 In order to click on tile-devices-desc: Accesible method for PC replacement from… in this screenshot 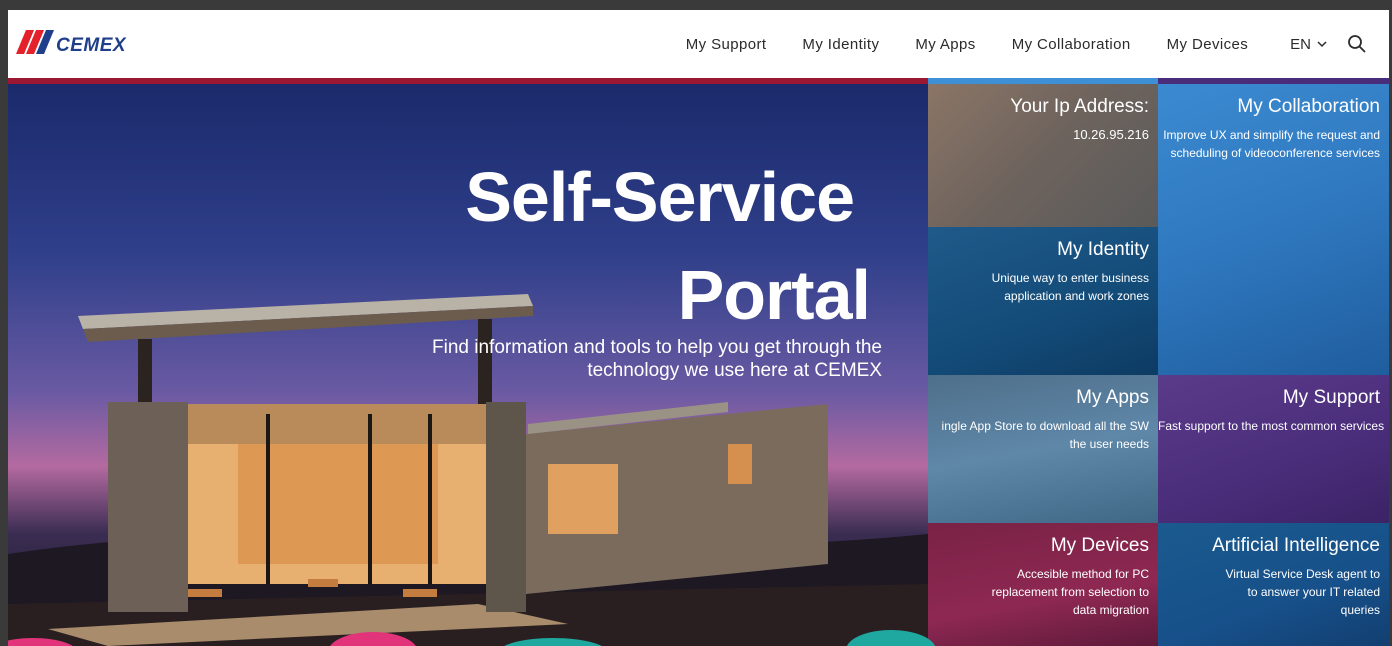, I will do `click(1070, 592)`.